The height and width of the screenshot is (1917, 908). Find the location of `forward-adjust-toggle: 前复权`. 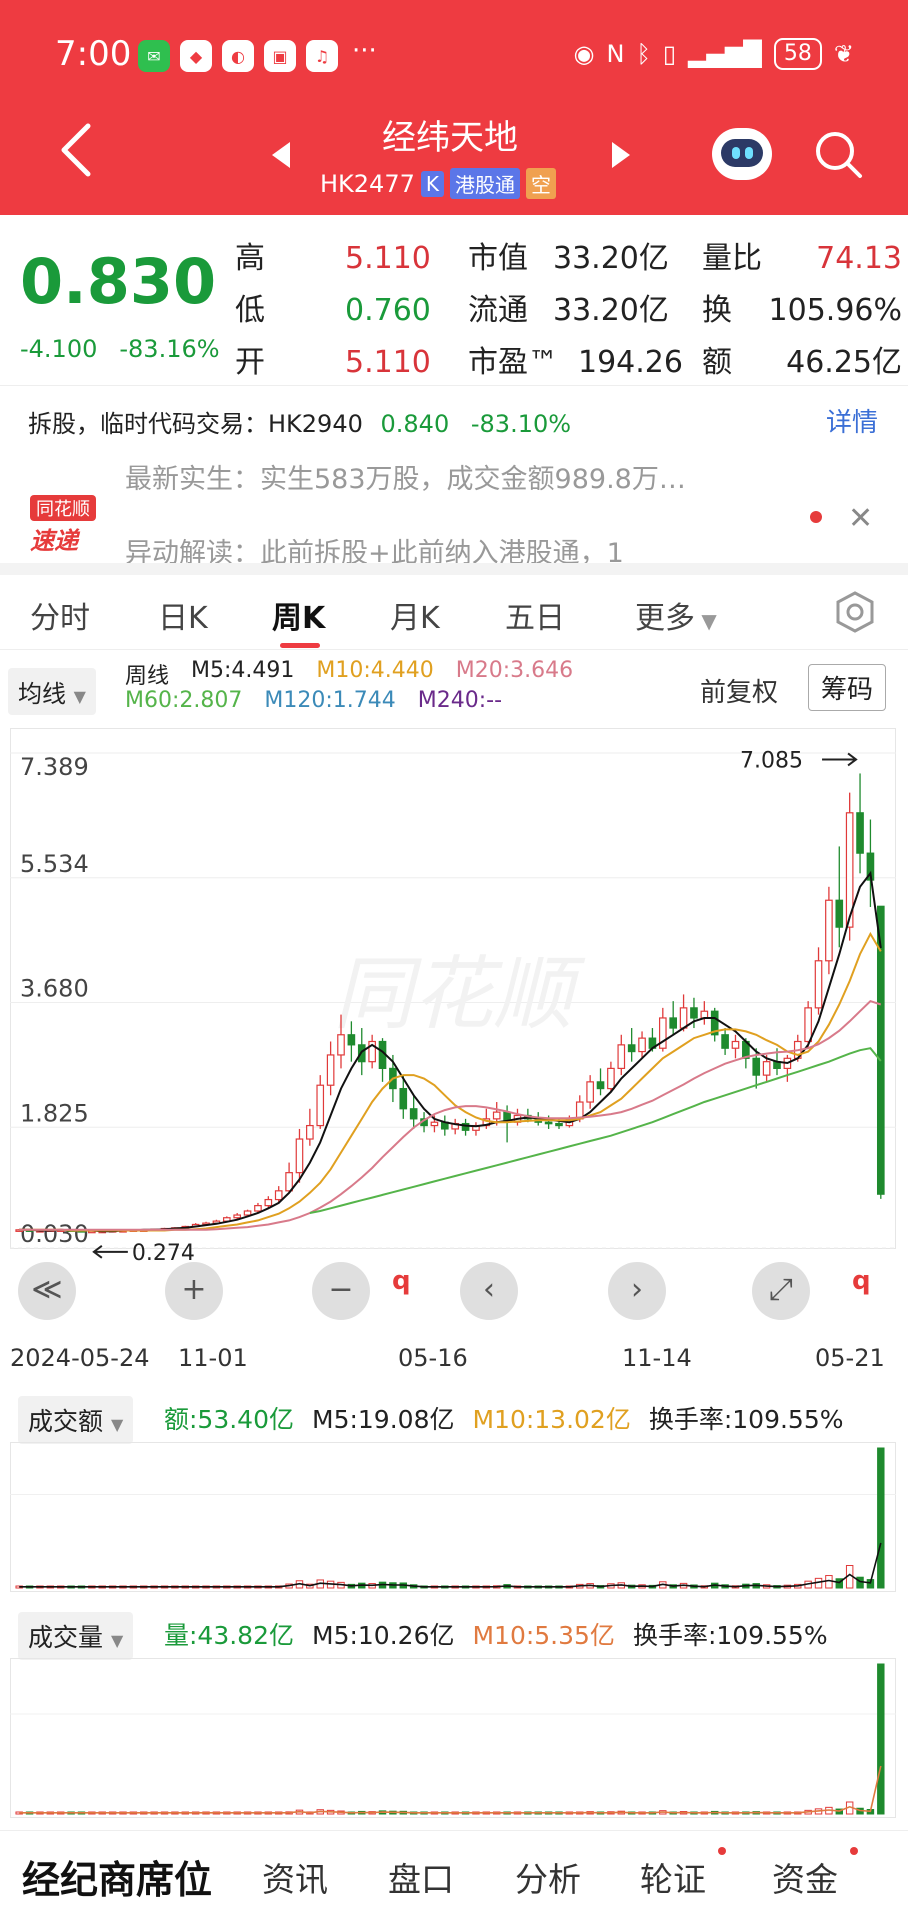

forward-adjust-toggle: 前复权 is located at coordinates (739, 690).